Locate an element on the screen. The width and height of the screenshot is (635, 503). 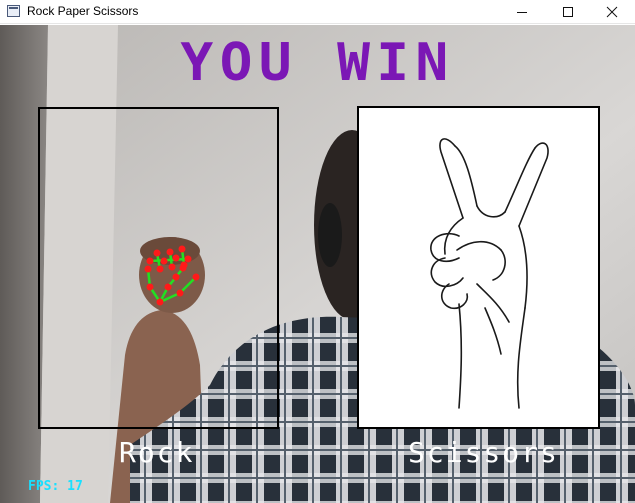
close-icon is located at coordinates (612, 12).